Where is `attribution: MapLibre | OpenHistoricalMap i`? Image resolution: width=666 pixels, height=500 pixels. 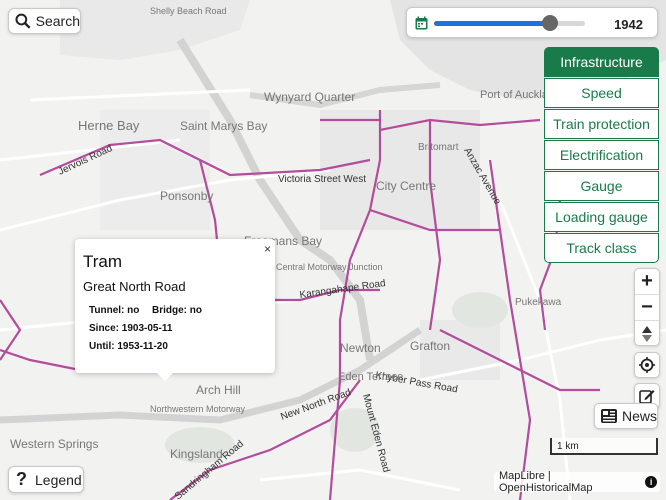 attribution: MapLibre | OpenHistoricalMap i is located at coordinates (577, 482).